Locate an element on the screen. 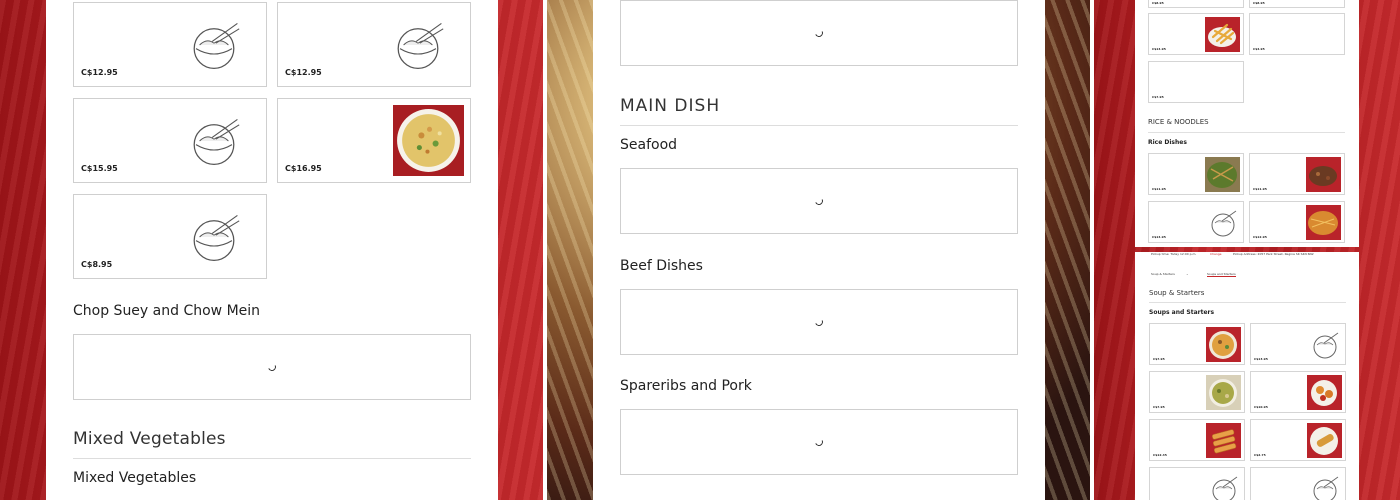 This screenshot has width=1400, height=500. menu-item-card: C$2.75 is located at coordinates (1298, 440).